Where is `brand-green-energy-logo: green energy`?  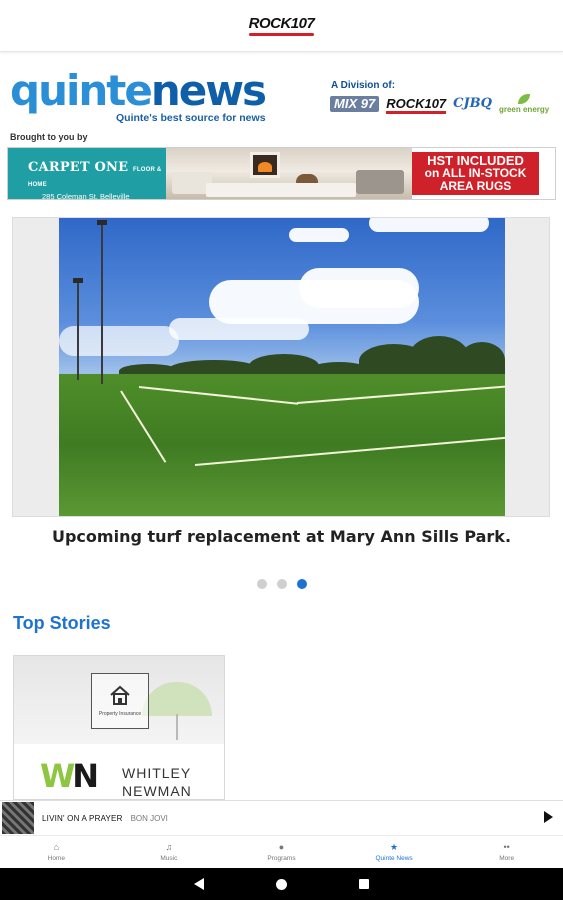
brand-green-energy-logo: green energy is located at coordinates (524, 104).